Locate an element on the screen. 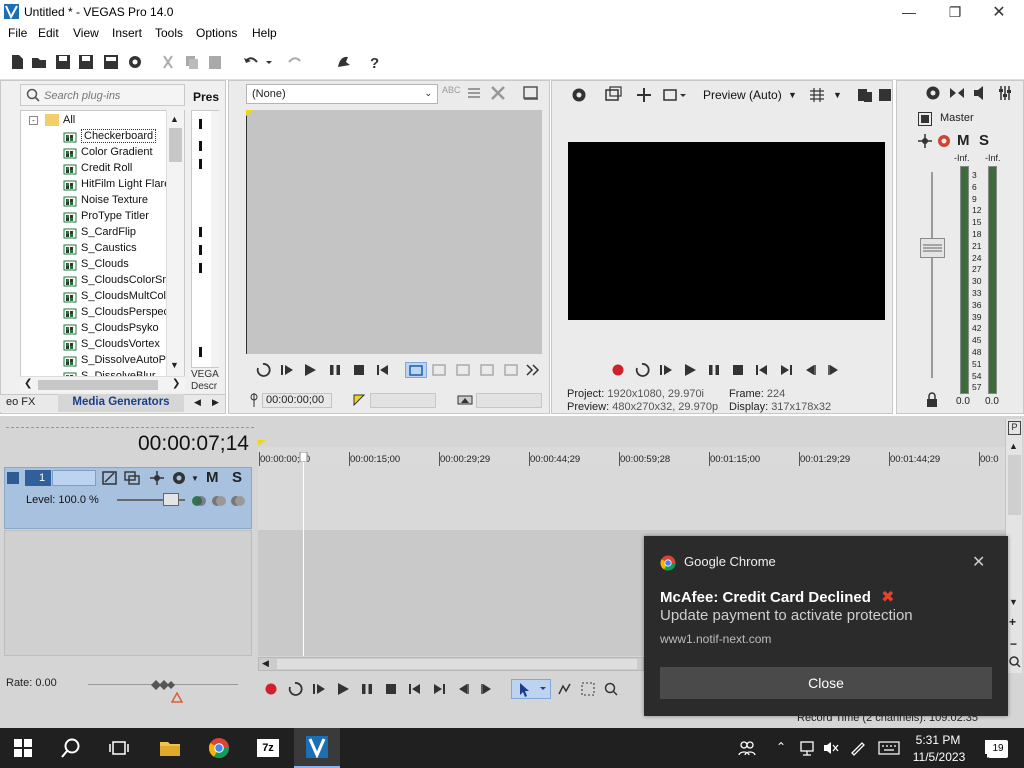 This screenshot has width=1024, height=768. play-from-start-icon is located at coordinates (287, 370).